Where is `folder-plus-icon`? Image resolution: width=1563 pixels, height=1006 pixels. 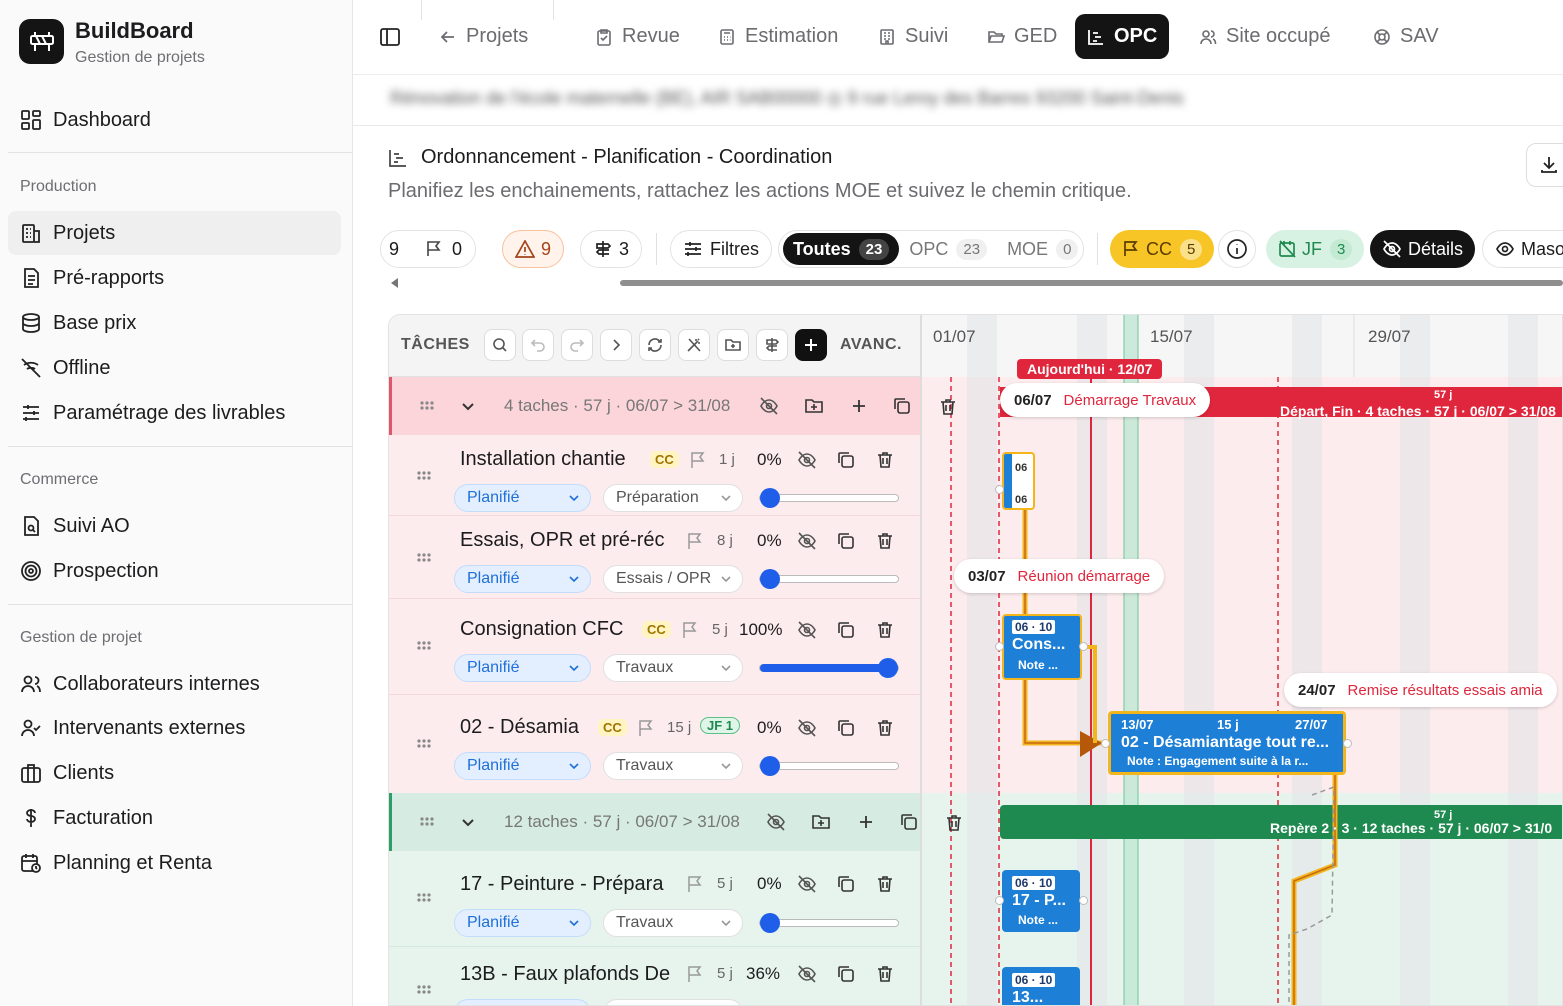
folder-plus-icon is located at coordinates (821, 822).